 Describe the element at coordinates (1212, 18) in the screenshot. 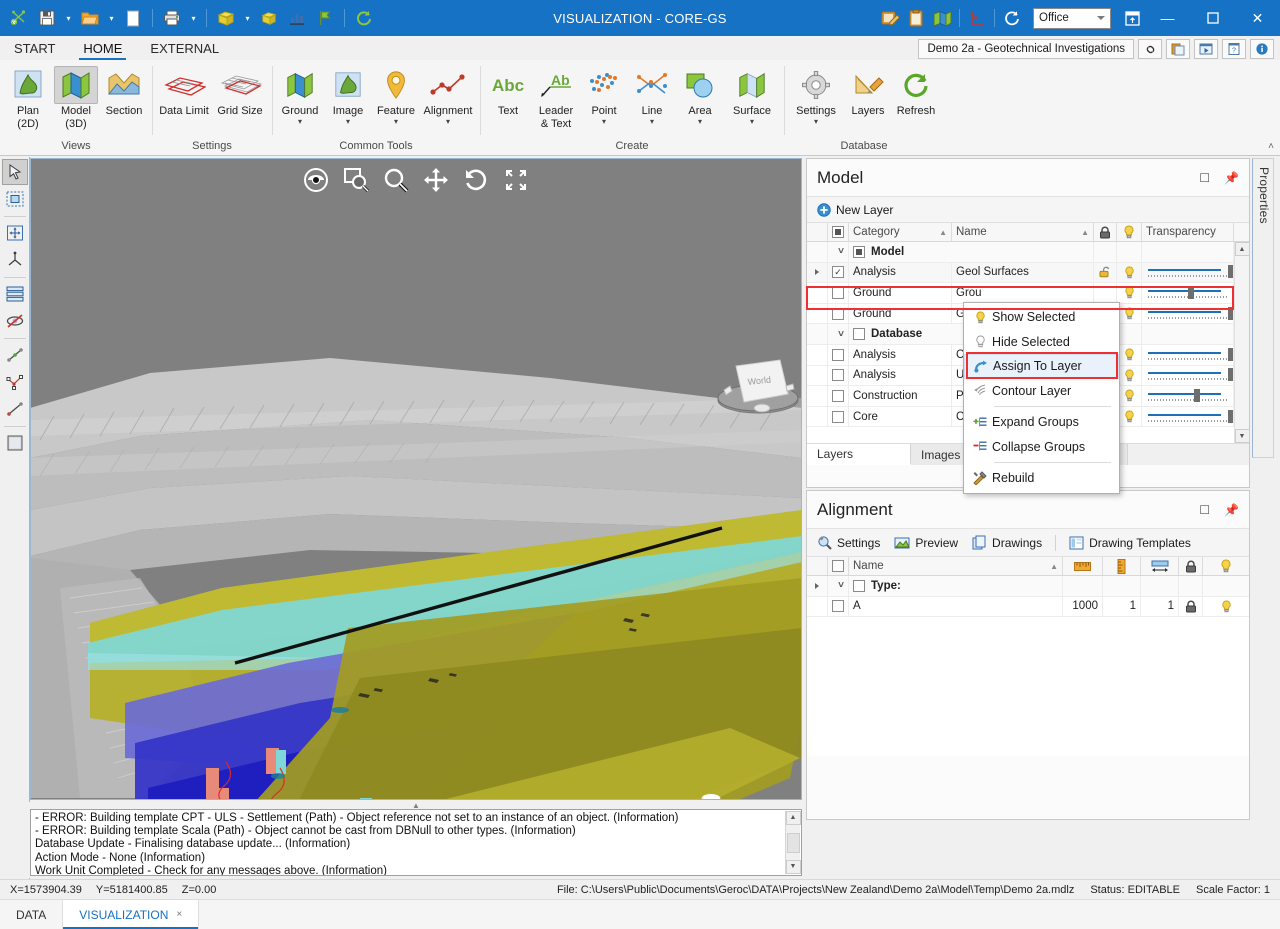

I see `maximize-button` at that location.